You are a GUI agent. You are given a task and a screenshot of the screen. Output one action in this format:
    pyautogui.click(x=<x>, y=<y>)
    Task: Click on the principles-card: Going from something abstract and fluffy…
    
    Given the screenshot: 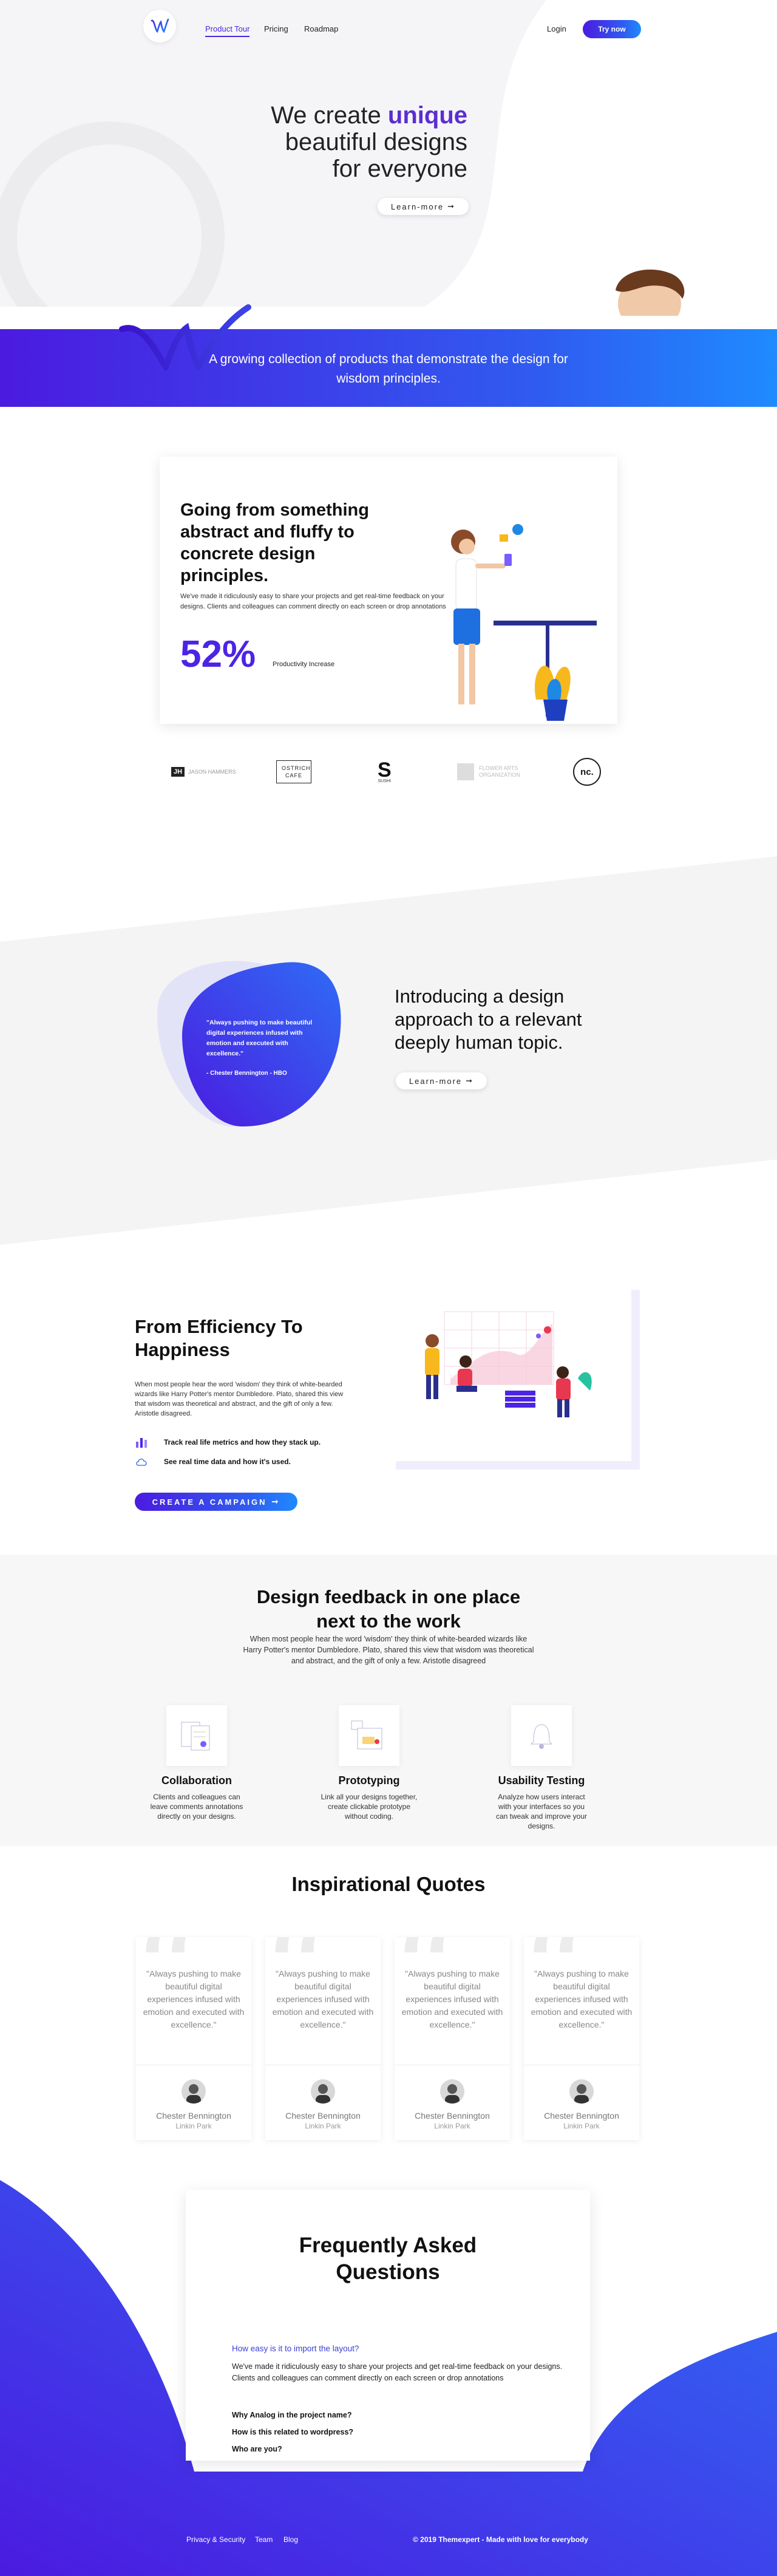 What is the action you would take?
    pyautogui.click(x=388, y=591)
    